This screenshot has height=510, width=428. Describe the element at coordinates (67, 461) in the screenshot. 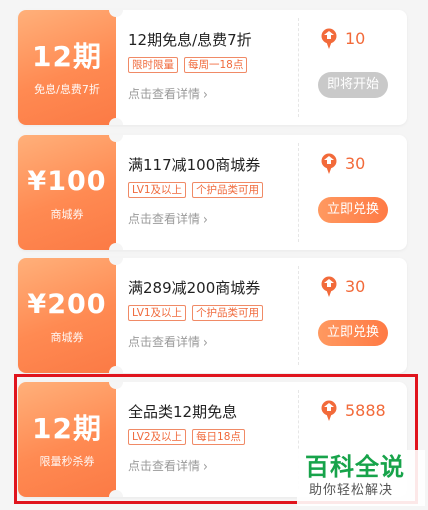

I see `coupon-face-caption: 限量秒杀券` at that location.